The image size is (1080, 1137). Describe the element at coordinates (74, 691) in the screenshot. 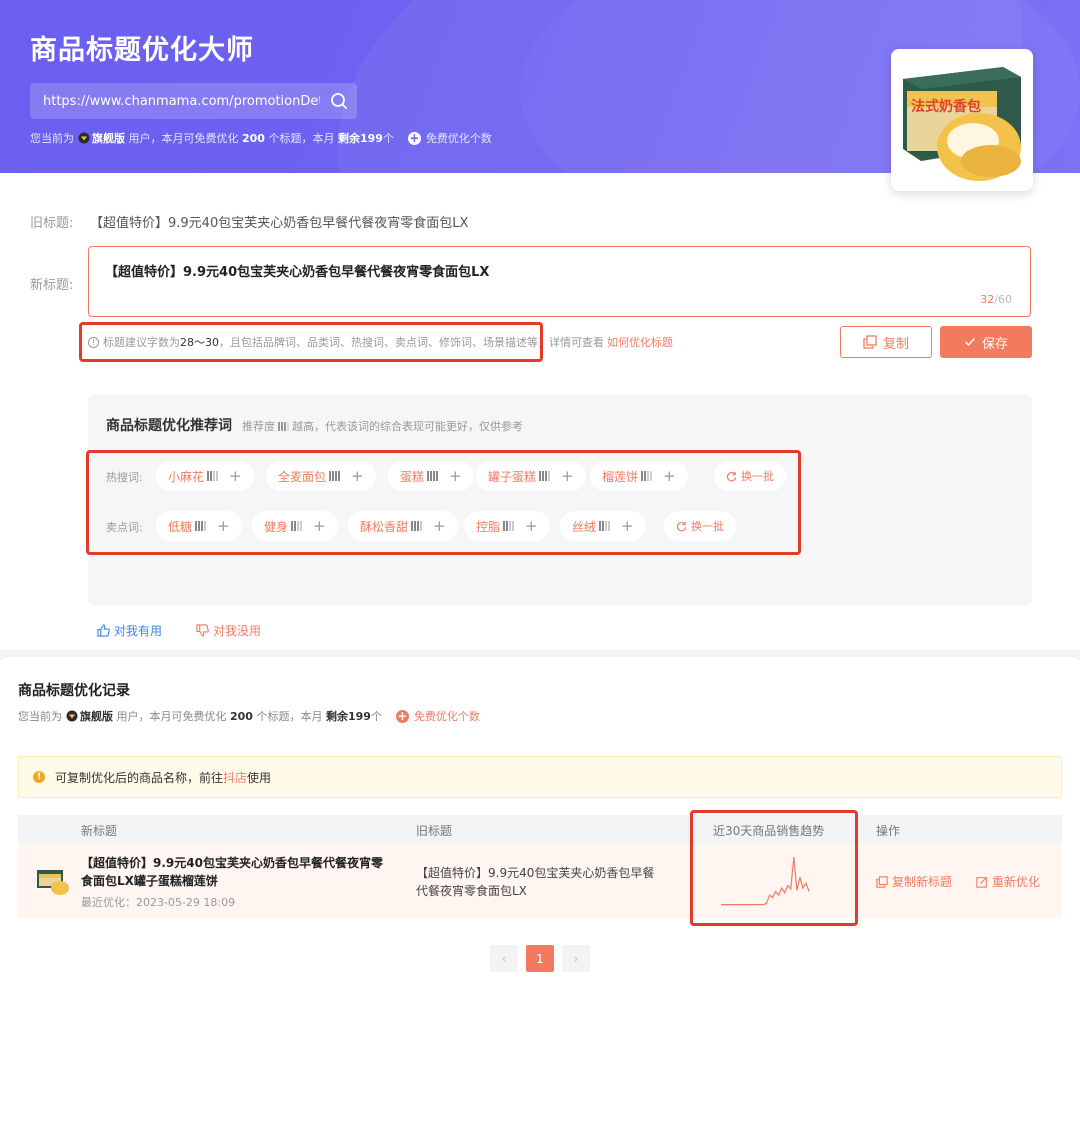

I see `records-title: 商品标题优化记录` at that location.